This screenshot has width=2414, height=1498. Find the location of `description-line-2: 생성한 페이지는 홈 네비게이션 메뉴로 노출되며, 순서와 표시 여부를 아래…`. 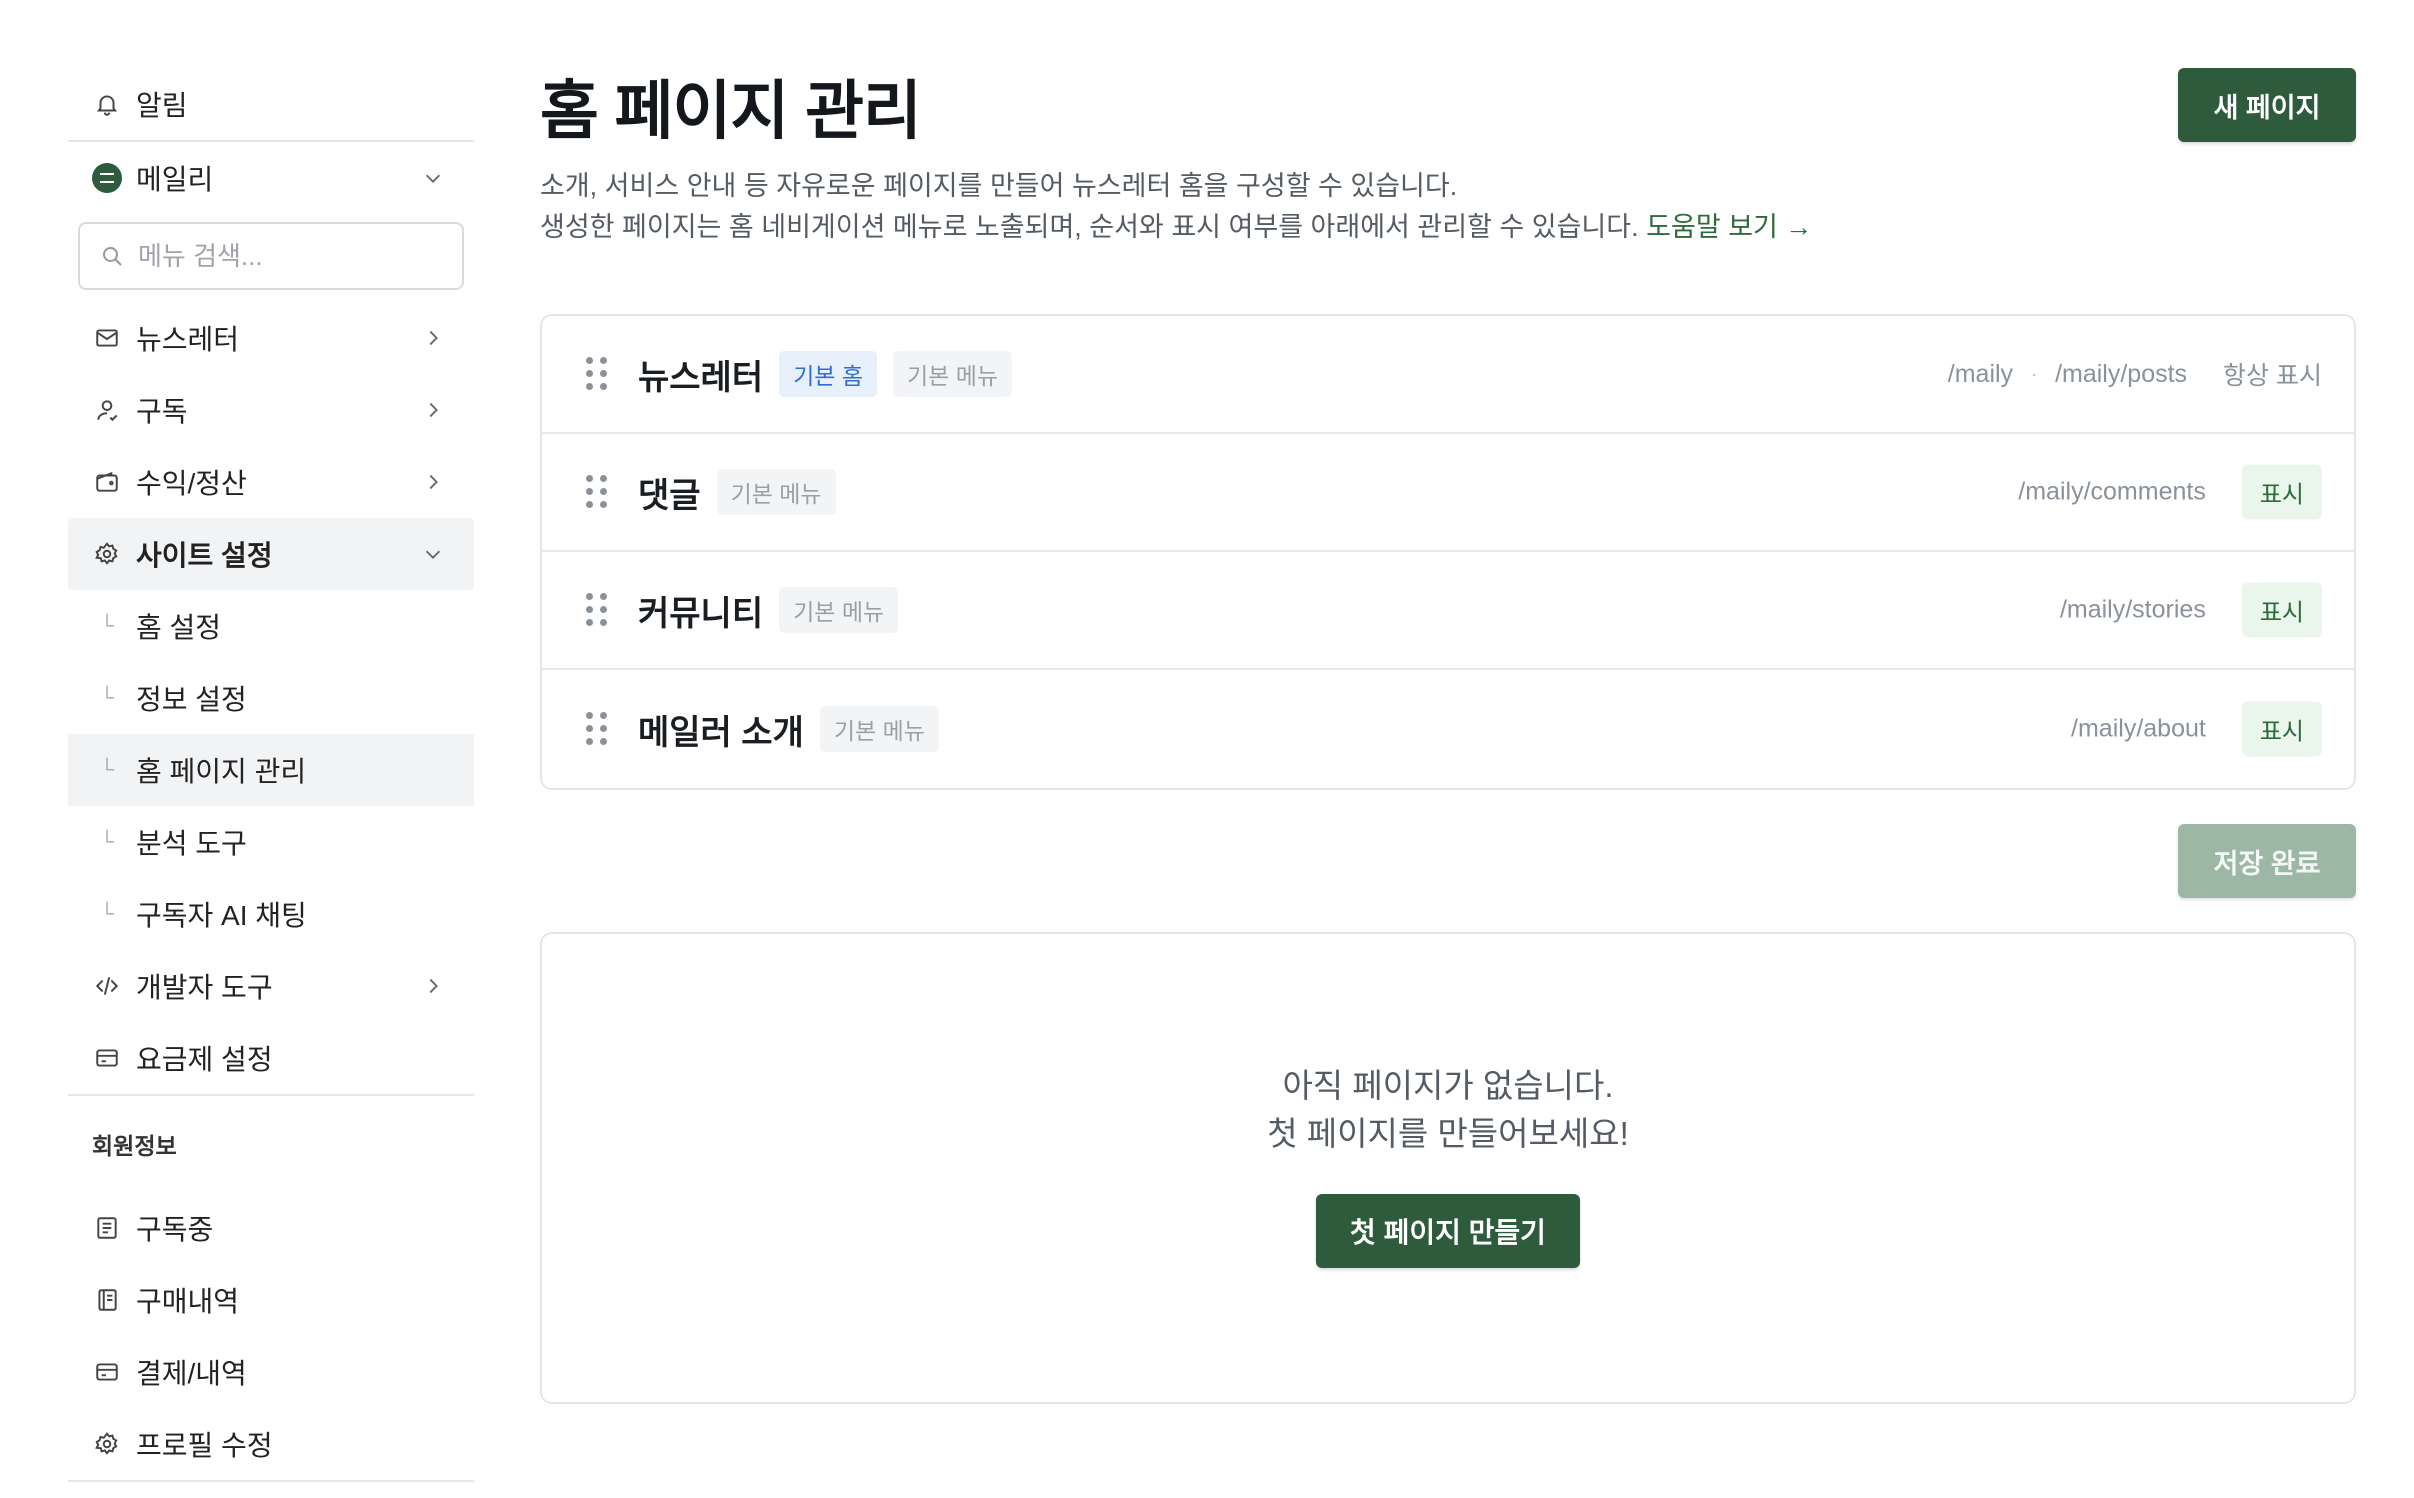

description-line-2: 생성한 페이지는 홈 네비게이션 메뉴로 노출되며, 순서와 표시 여부를 아래… is located at coordinates (1176, 227).